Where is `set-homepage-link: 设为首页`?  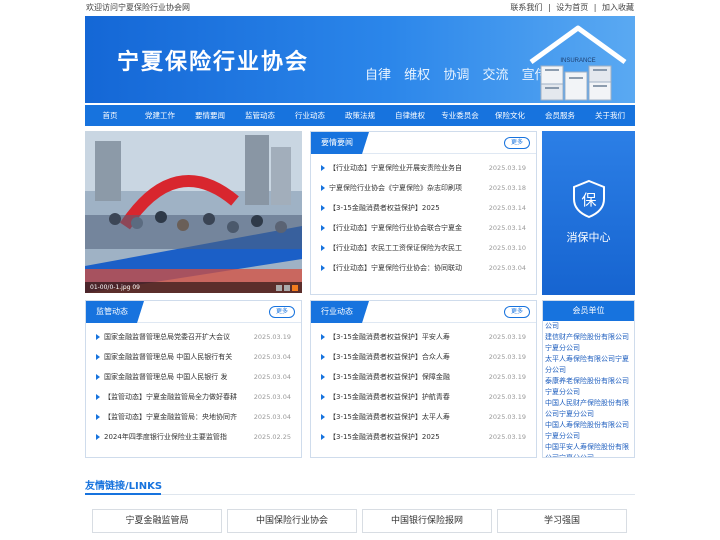
set-homepage-link: 设为首页 is located at coordinates (572, 7).